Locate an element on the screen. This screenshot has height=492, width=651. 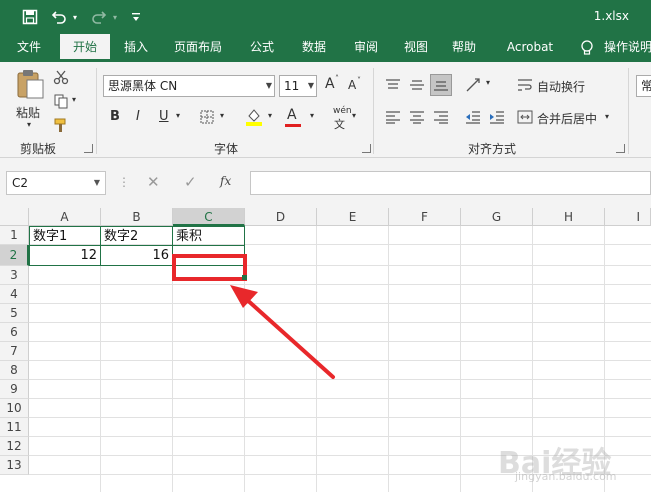
annotation-arrow is located at coordinates (282, 332).